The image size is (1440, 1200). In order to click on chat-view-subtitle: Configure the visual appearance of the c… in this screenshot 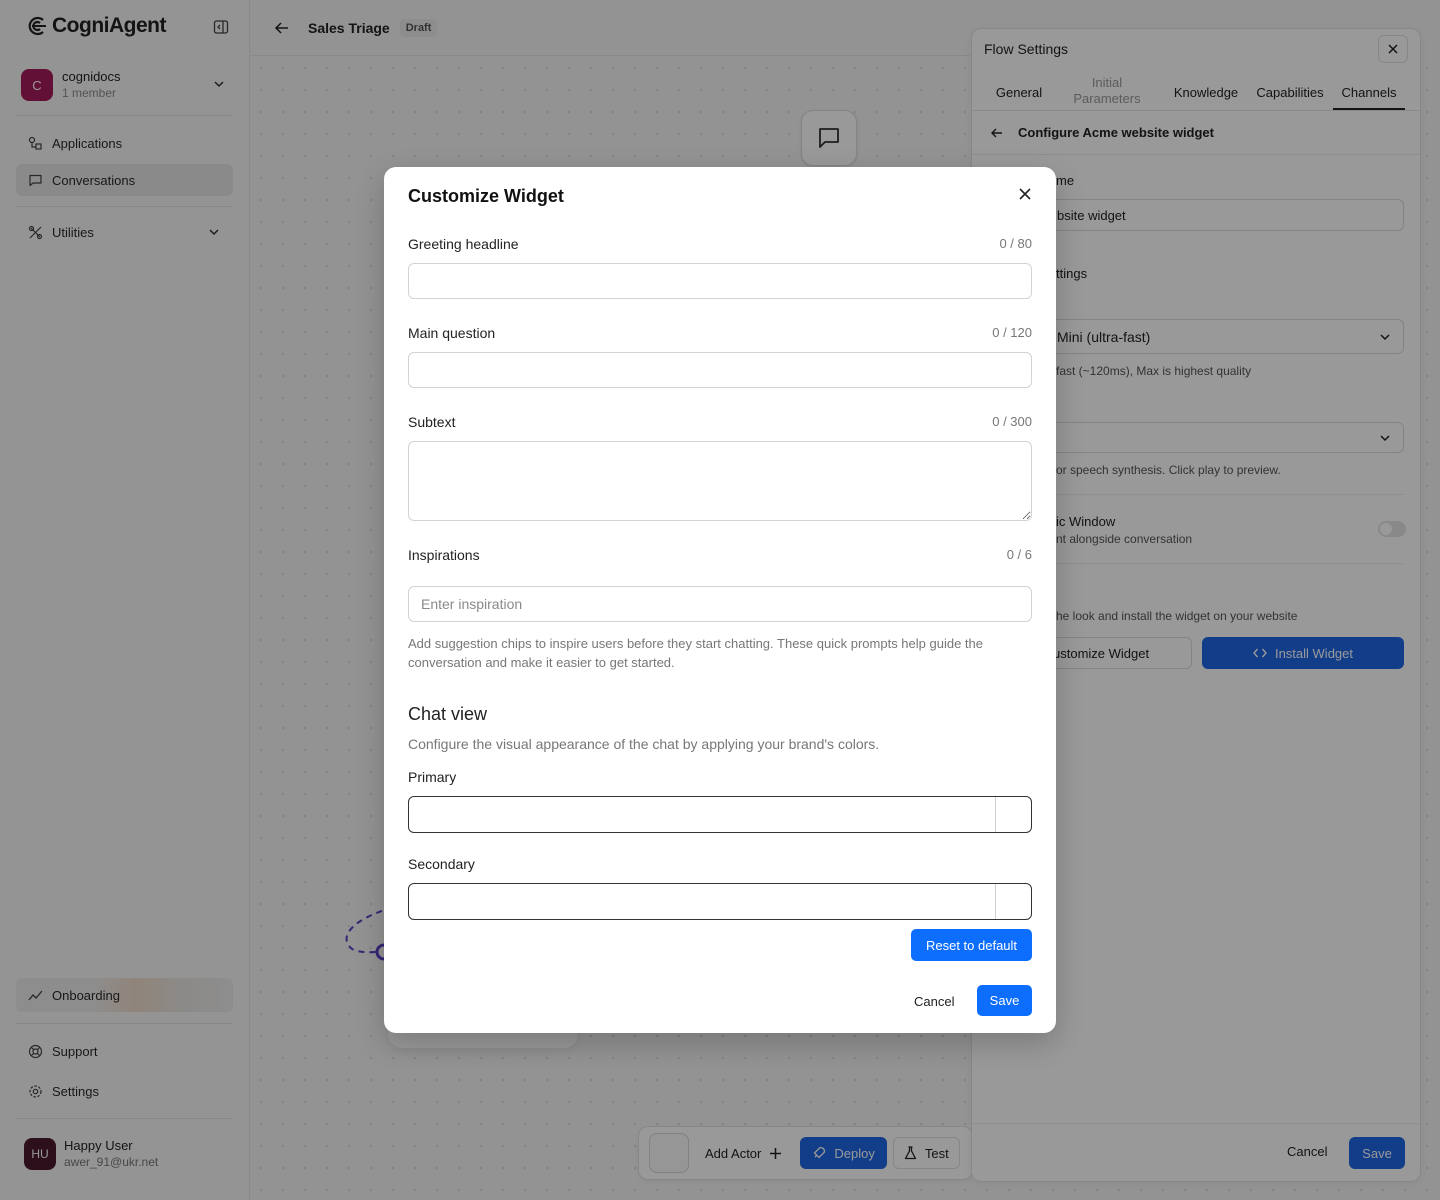, I will do `click(644, 744)`.